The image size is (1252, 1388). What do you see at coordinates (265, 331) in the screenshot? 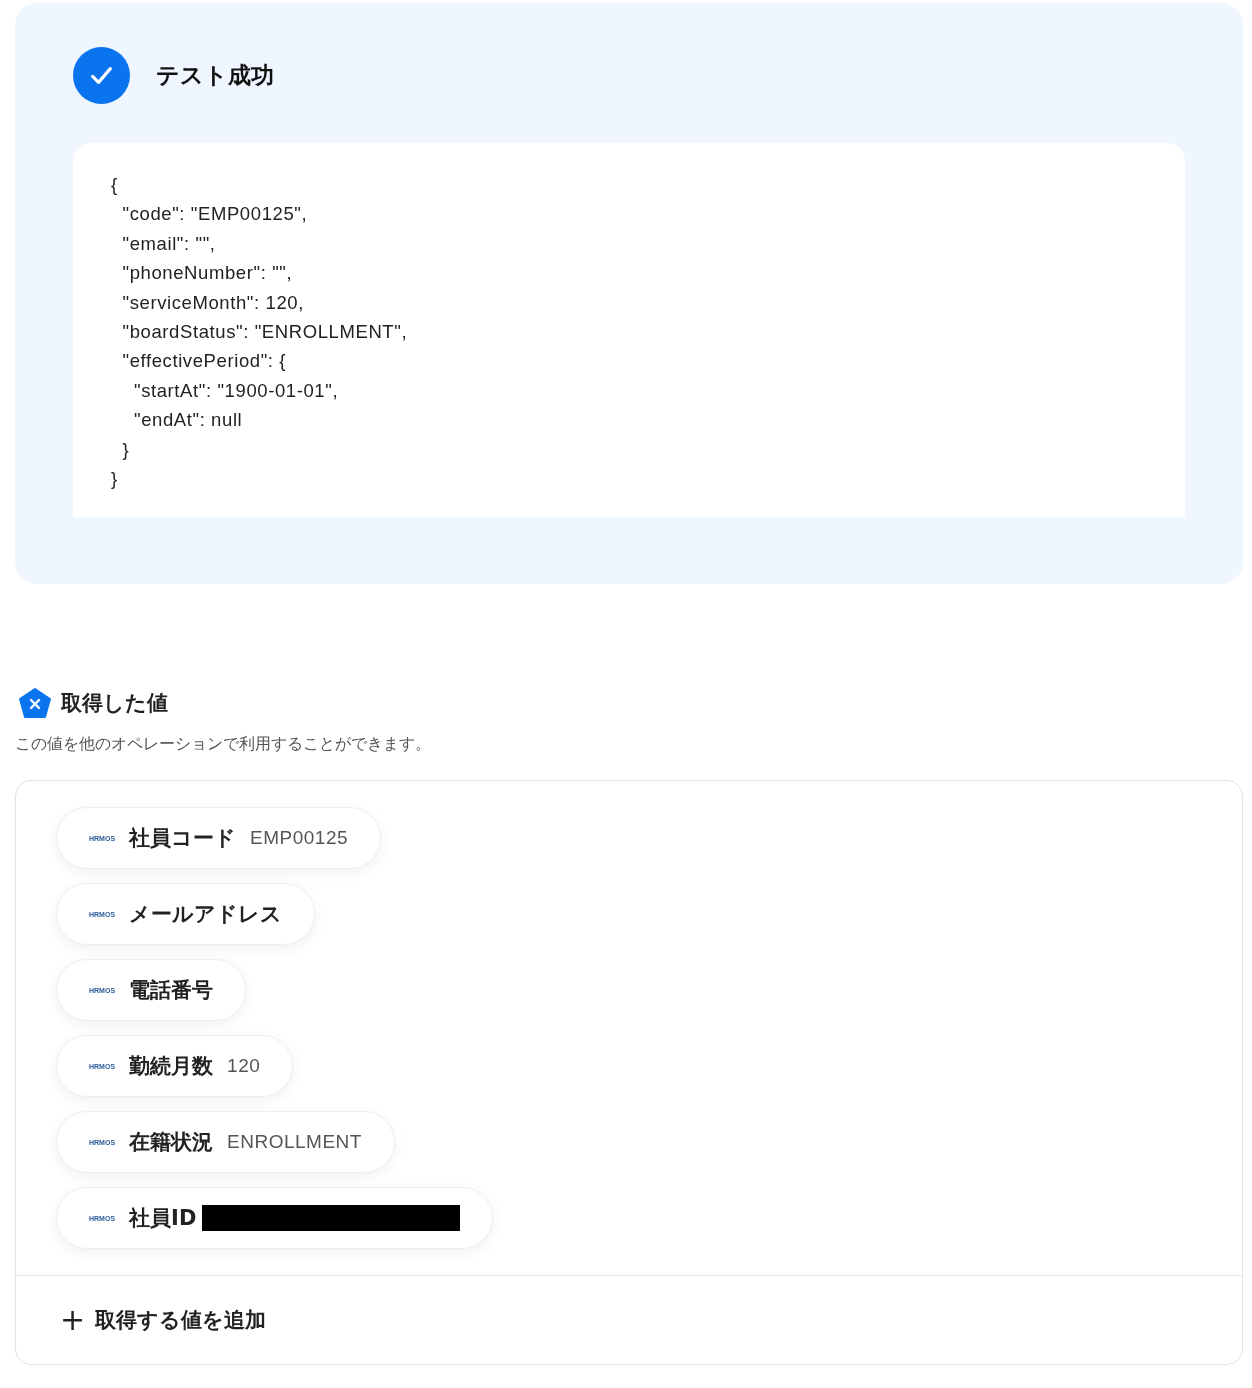
I see `code-line: "boardStatus": "ENROLLMENT",` at bounding box center [265, 331].